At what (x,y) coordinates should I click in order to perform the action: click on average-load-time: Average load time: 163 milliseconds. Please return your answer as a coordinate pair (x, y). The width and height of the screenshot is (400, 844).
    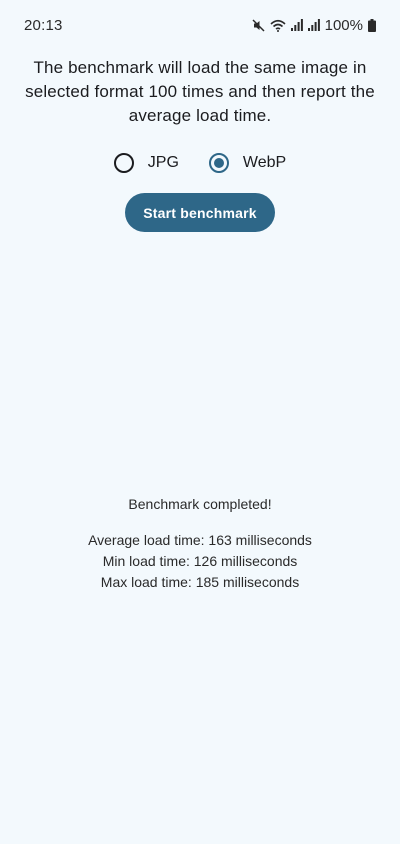
    Looking at the image, I should click on (200, 540).